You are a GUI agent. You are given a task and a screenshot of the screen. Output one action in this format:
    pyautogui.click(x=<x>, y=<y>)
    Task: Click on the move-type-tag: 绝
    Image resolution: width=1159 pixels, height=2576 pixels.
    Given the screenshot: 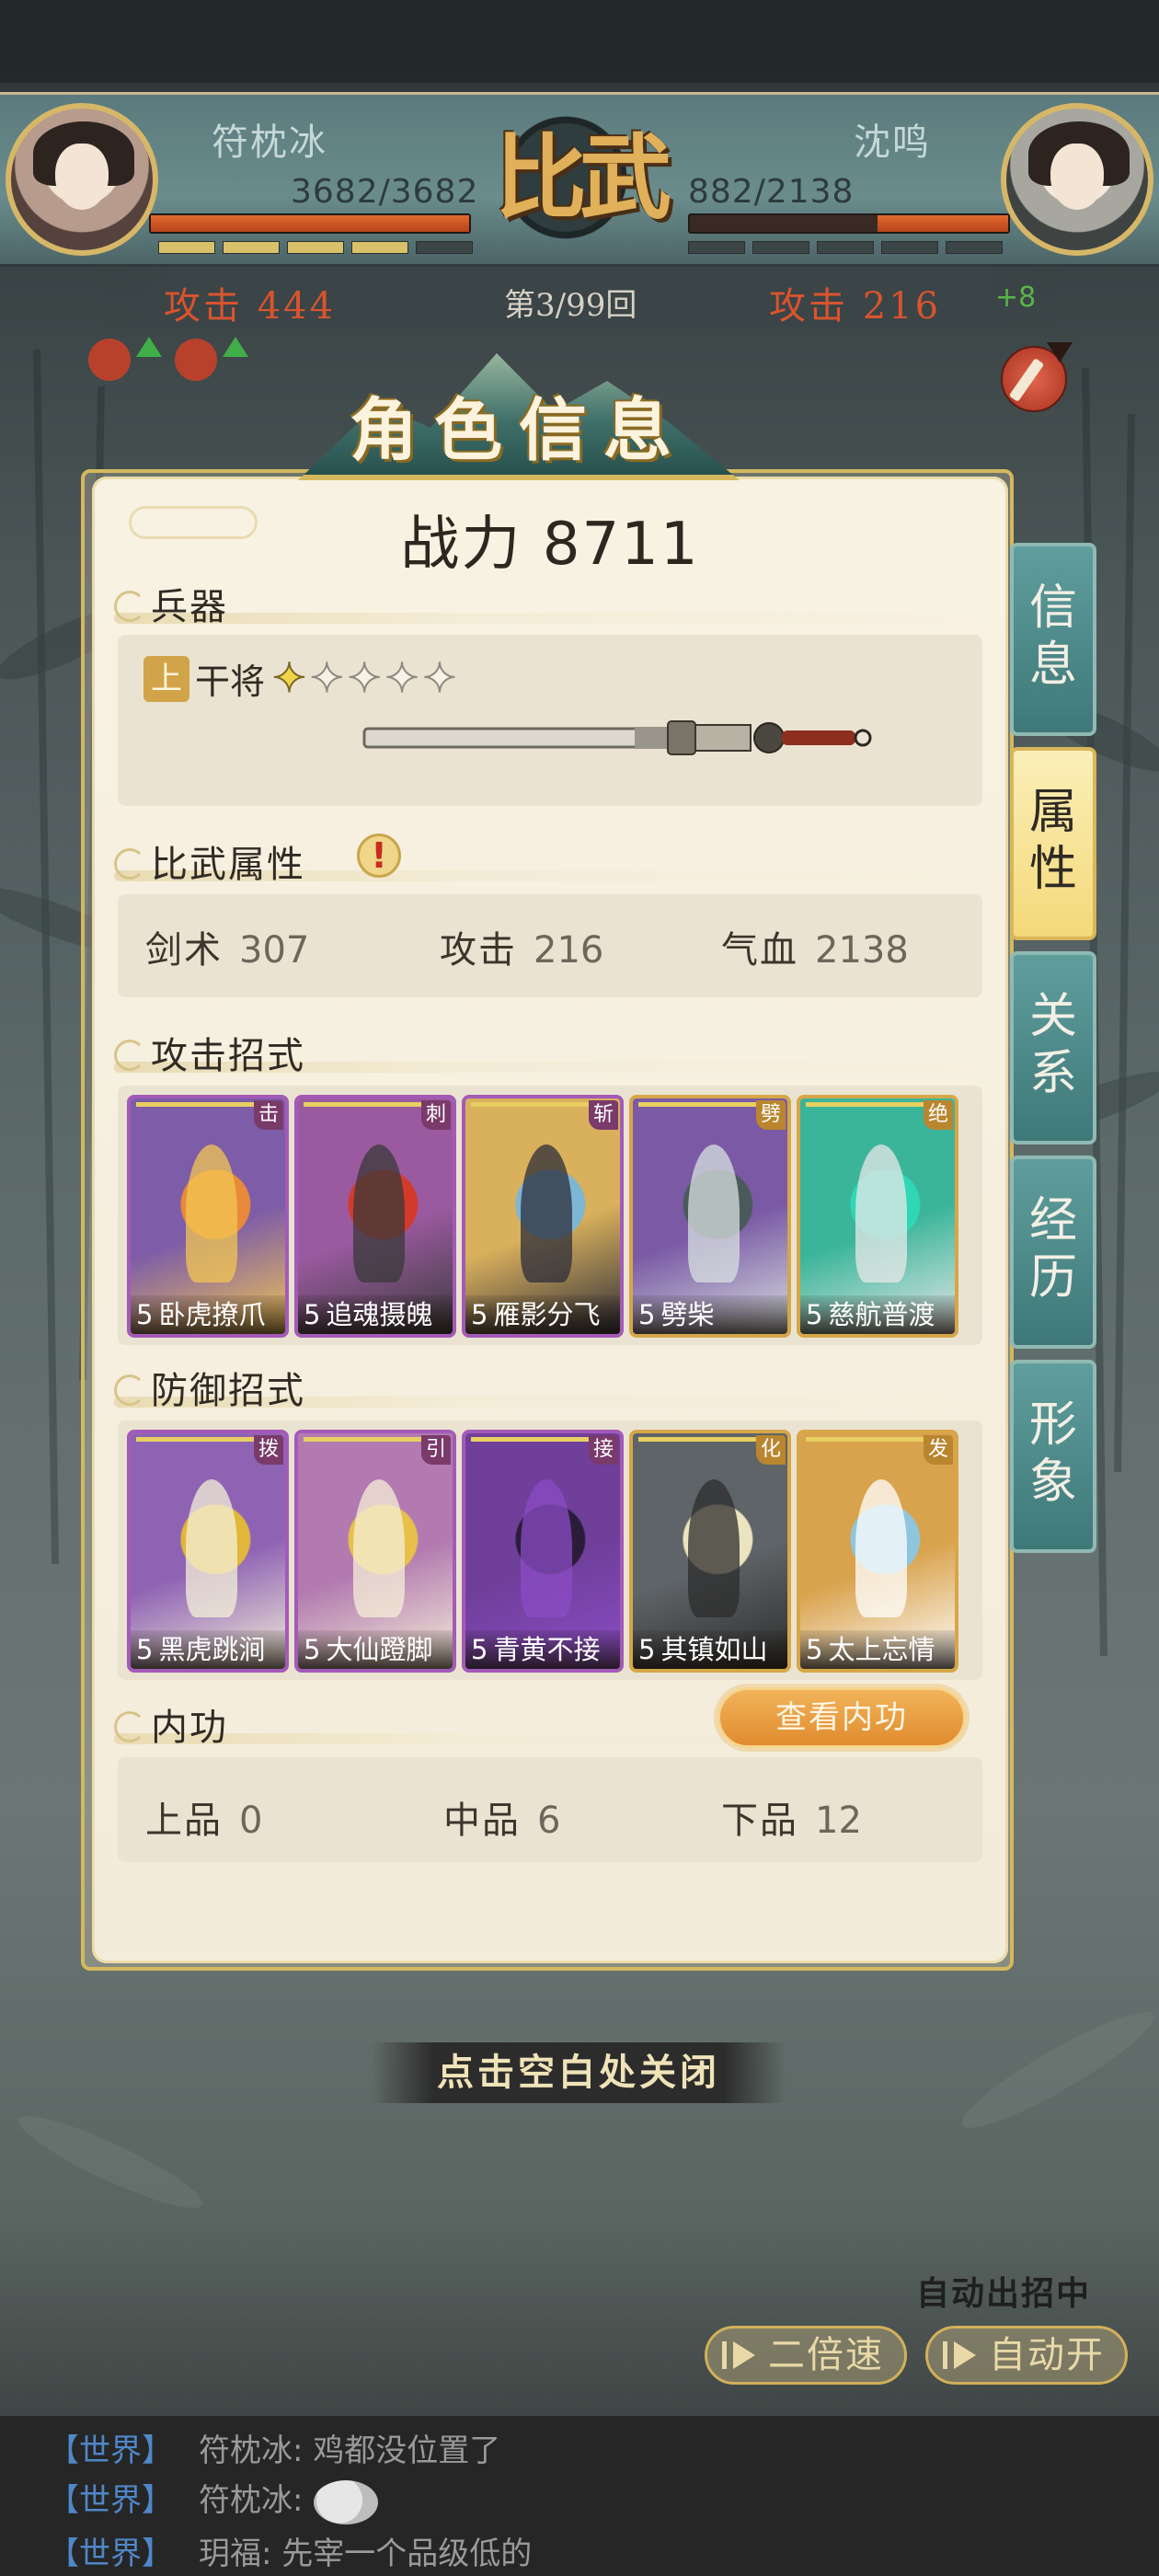 What is the action you would take?
    pyautogui.click(x=938, y=1115)
    